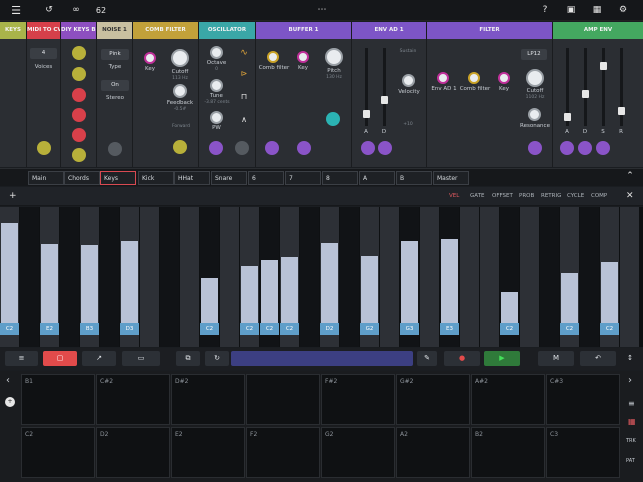 This screenshot has width=643, height=482. Describe the element at coordinates (49, 329) in the screenshot. I see `step-note-label: E2` at that location.